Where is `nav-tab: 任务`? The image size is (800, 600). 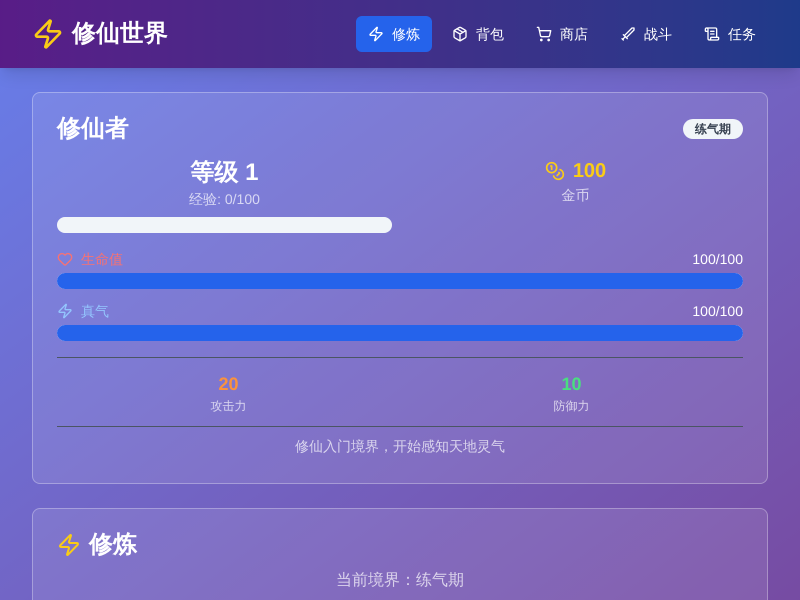 nav-tab: 任务 is located at coordinates (730, 34).